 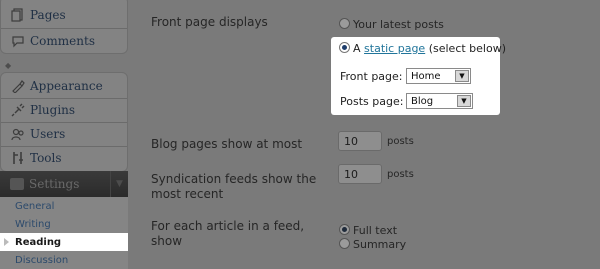 What do you see at coordinates (351, 141) in the screenshot?
I see `blog-pages-value: 10` at bounding box center [351, 141].